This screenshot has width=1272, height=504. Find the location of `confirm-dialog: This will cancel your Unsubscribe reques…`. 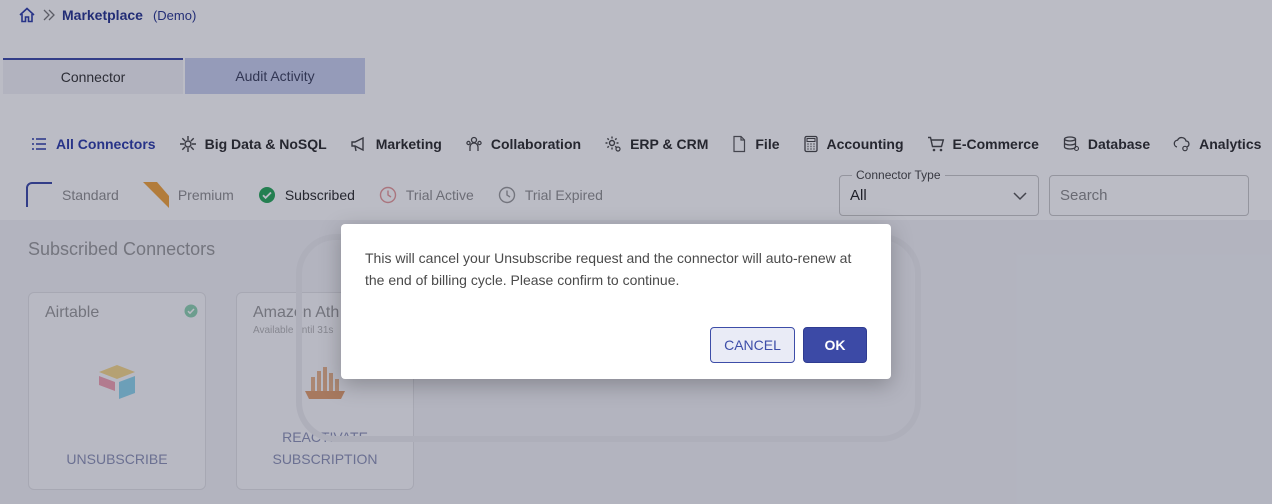

confirm-dialog: This will cancel your Unsubscribe reques… is located at coordinates (616, 301).